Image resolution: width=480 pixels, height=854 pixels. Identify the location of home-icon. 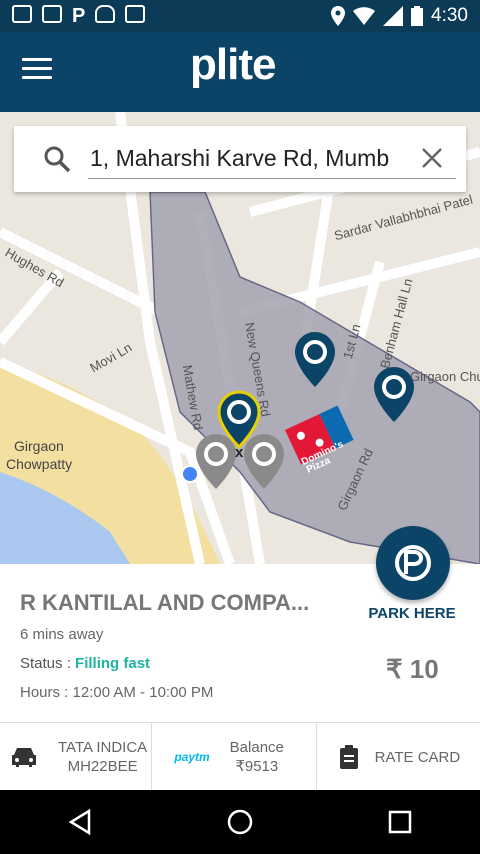
(240, 822).